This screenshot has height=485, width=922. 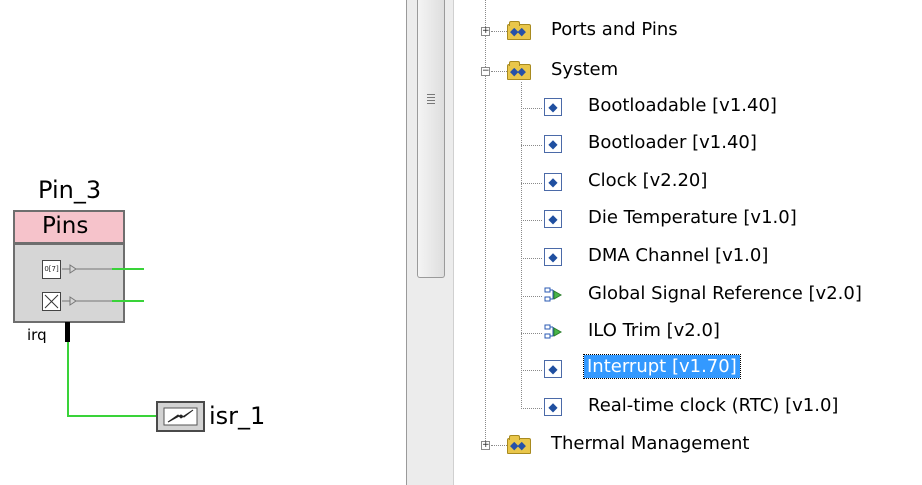 What do you see at coordinates (65, 226) in the screenshot?
I see `component-type-label: Pins` at bounding box center [65, 226].